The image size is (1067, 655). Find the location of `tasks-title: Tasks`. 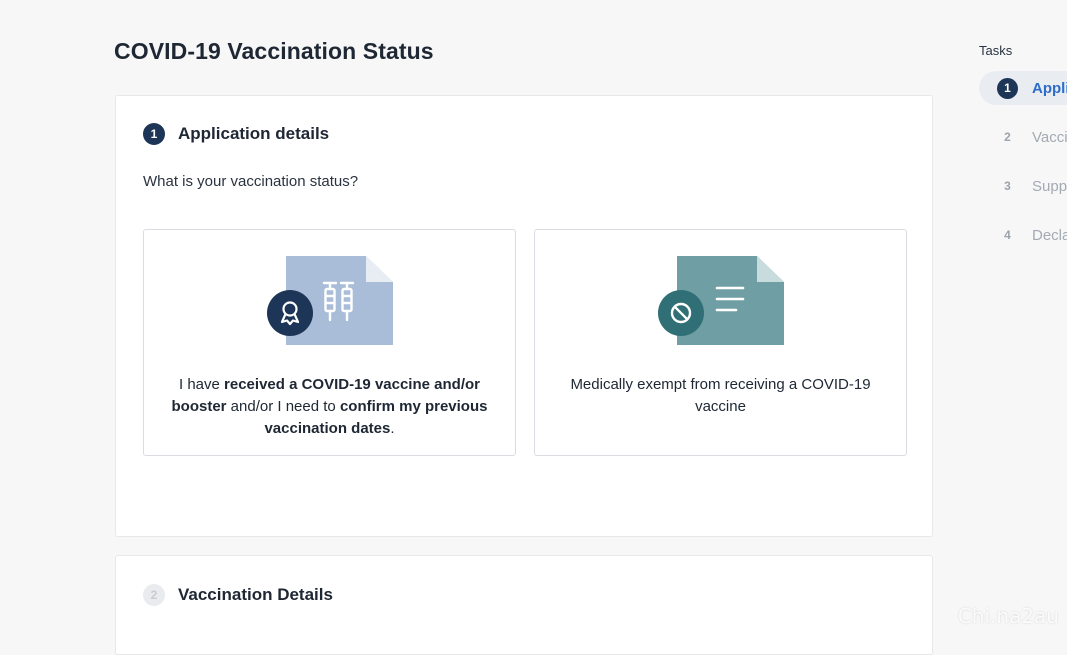

tasks-title: Tasks is located at coordinates (996, 50).